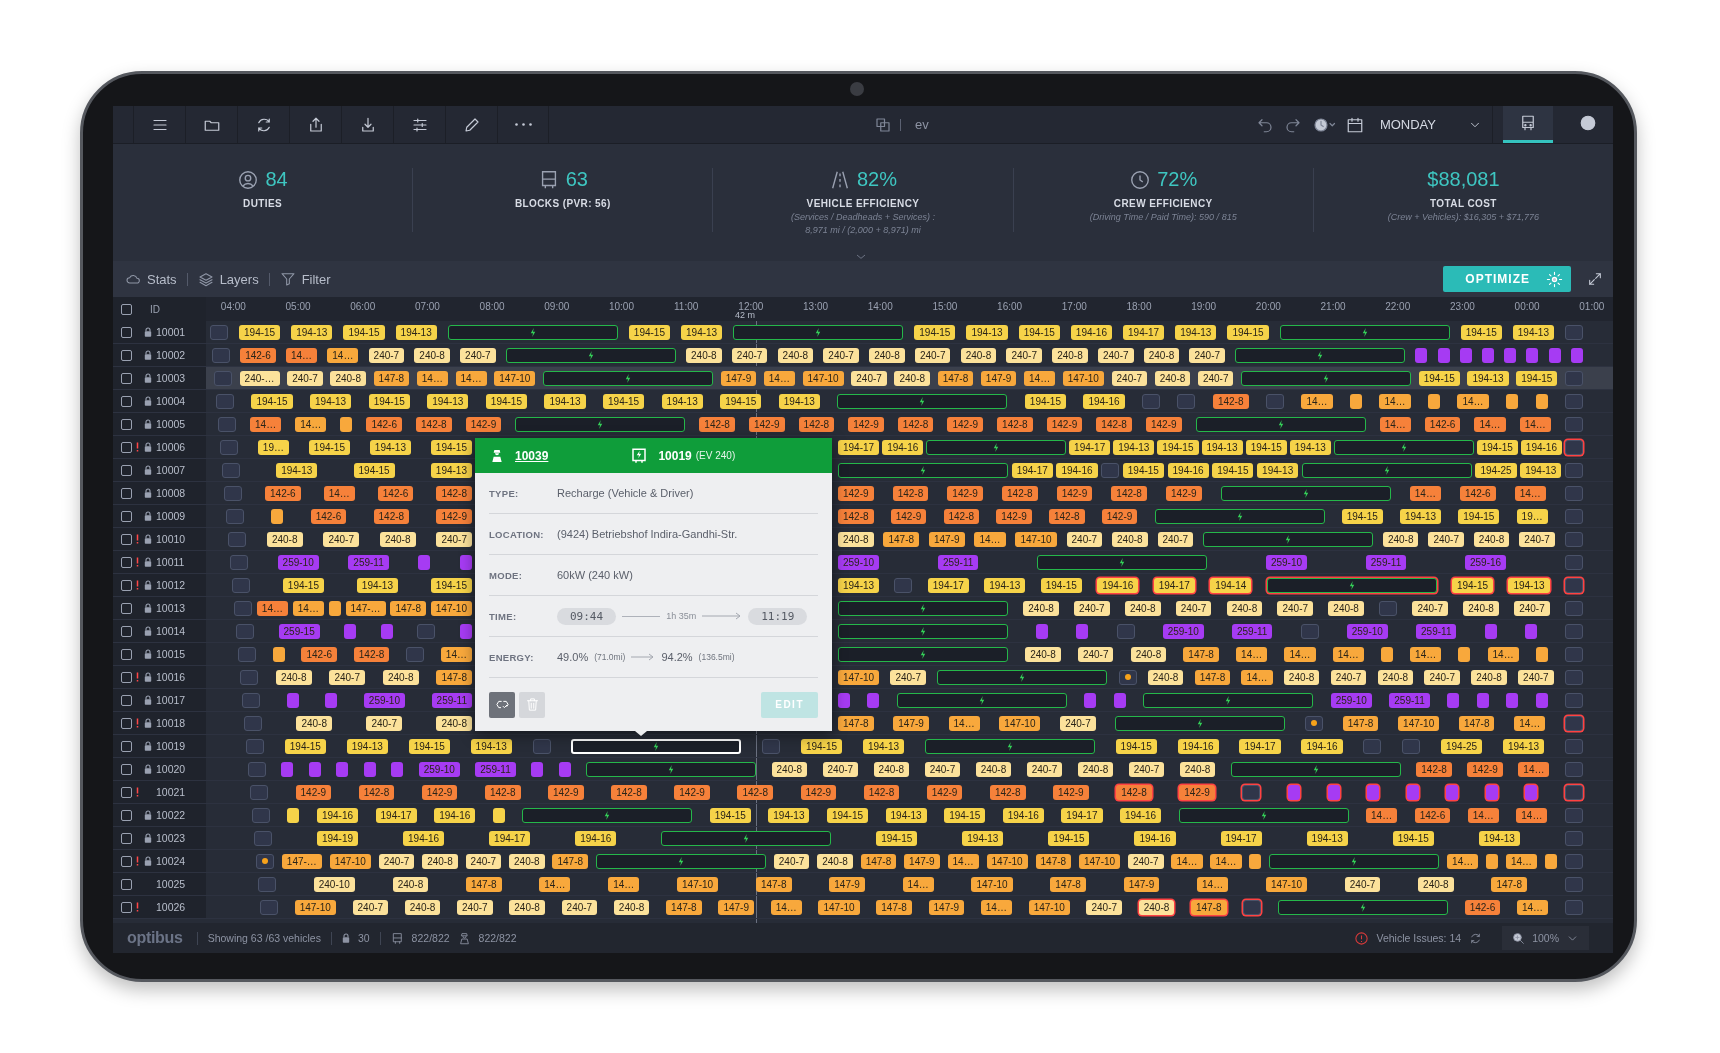 Image resolution: width=1720 pixels, height=1053 pixels. What do you see at coordinates (337, 838) in the screenshot?
I see `trip-block: 194-19` at bounding box center [337, 838].